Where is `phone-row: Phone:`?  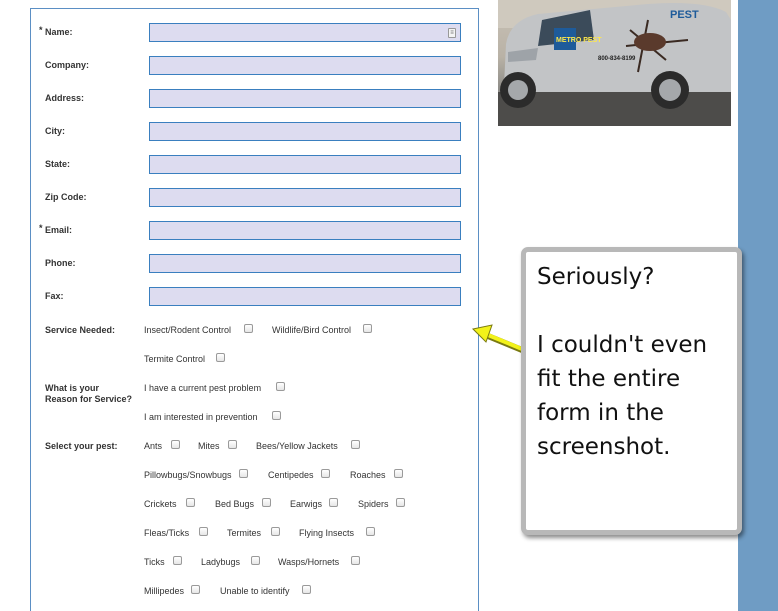 phone-row: Phone: is located at coordinates (255, 264).